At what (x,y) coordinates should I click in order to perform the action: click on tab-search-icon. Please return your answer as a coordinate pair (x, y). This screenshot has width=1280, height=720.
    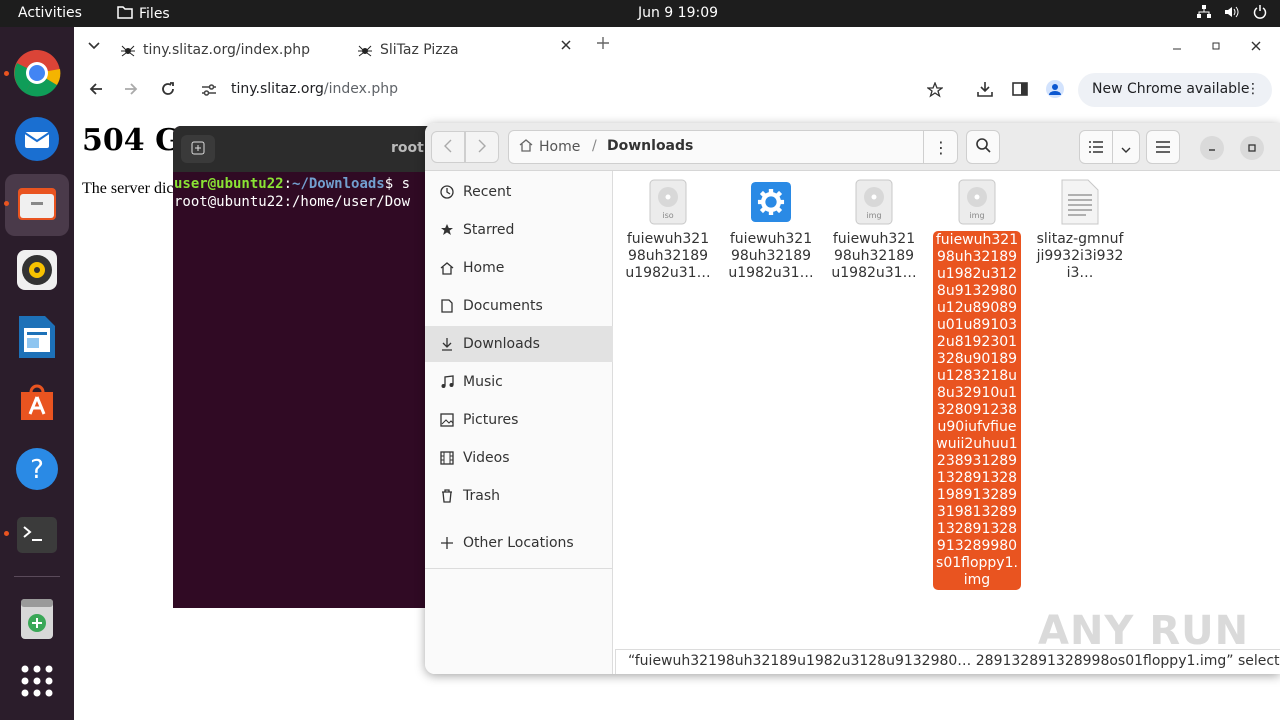
    Looking at the image, I should click on (94, 46).